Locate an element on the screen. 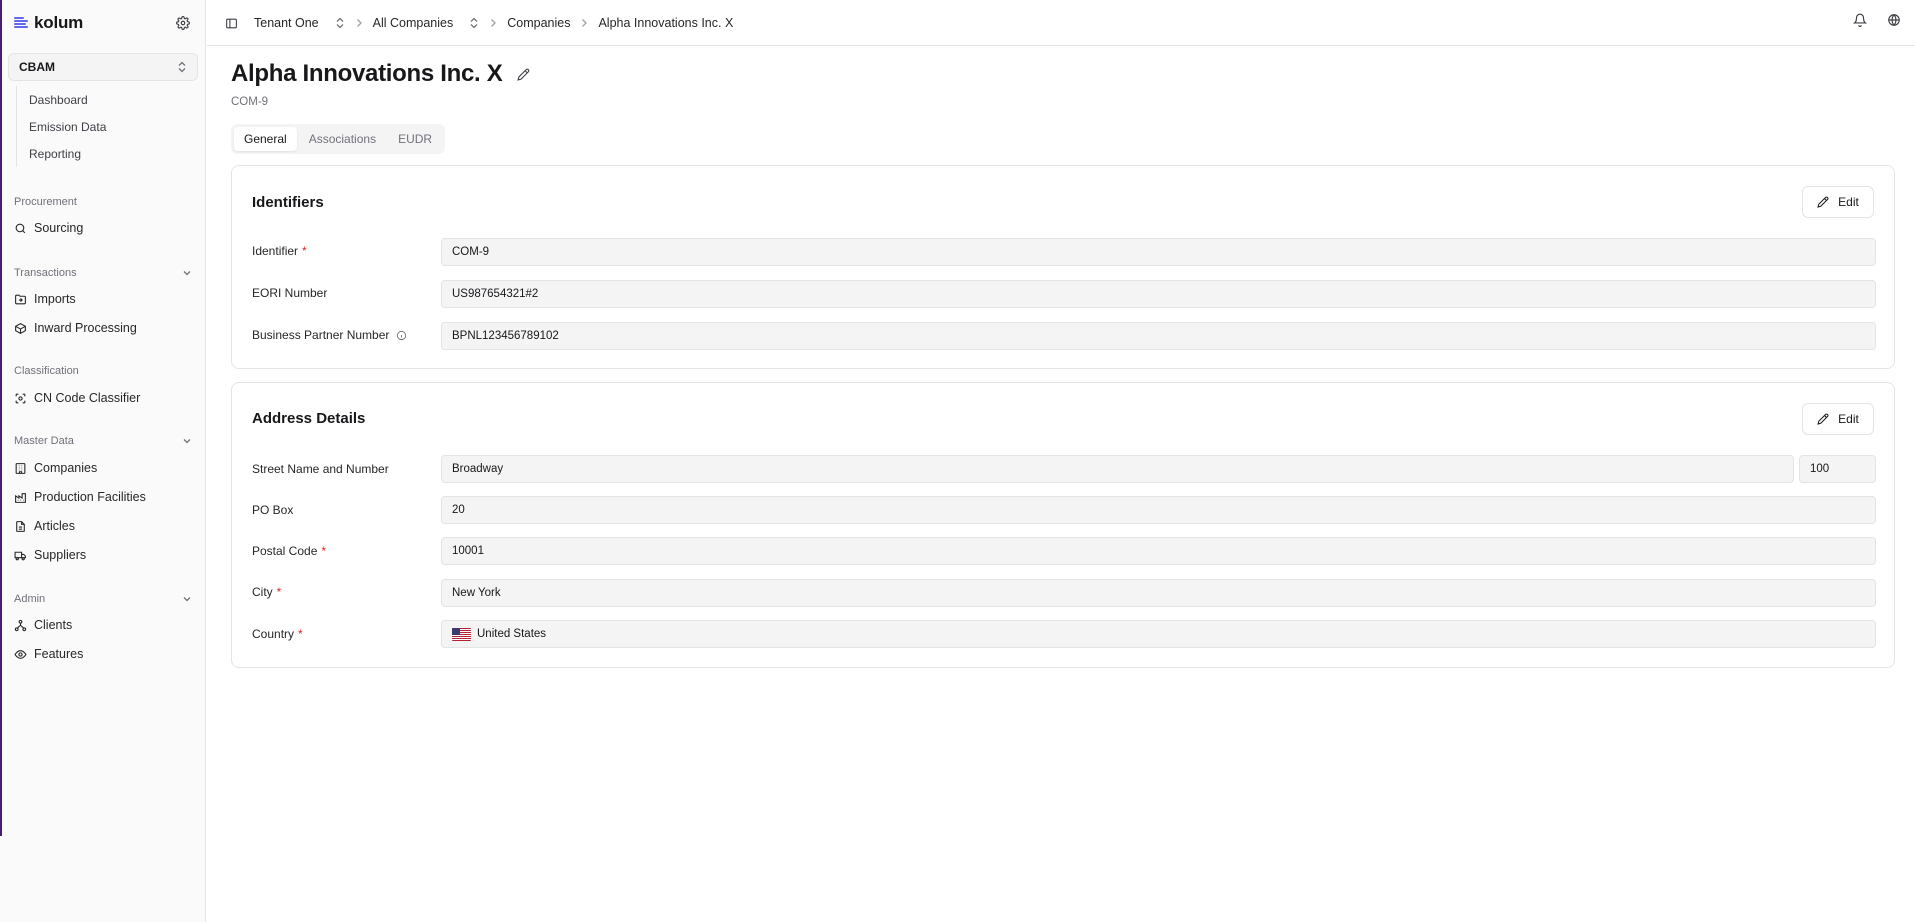  breadcrumb-tenant: Tenant One is located at coordinates (299, 23).